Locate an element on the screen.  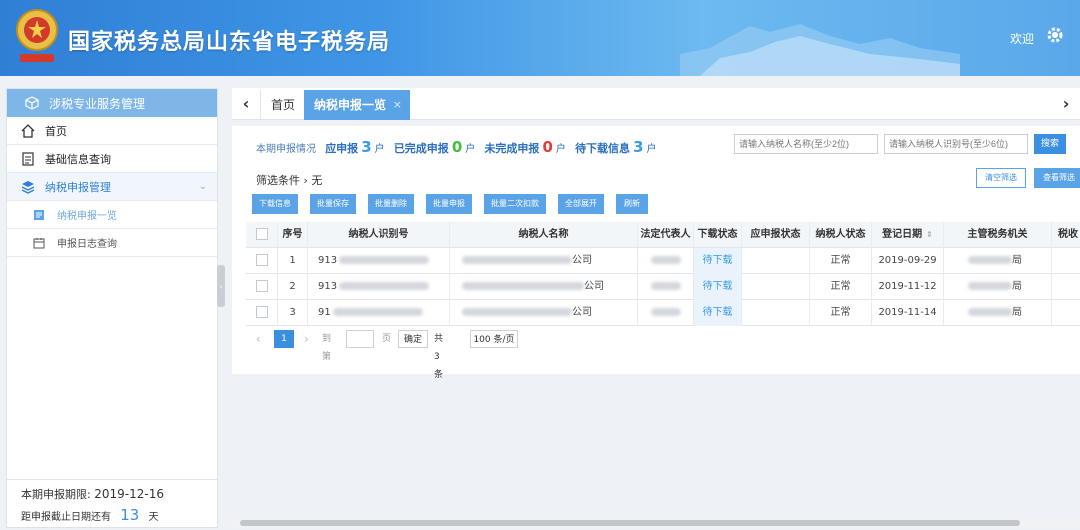
sidebar-item-label: 纳税申报管理 is located at coordinates (78, 187).